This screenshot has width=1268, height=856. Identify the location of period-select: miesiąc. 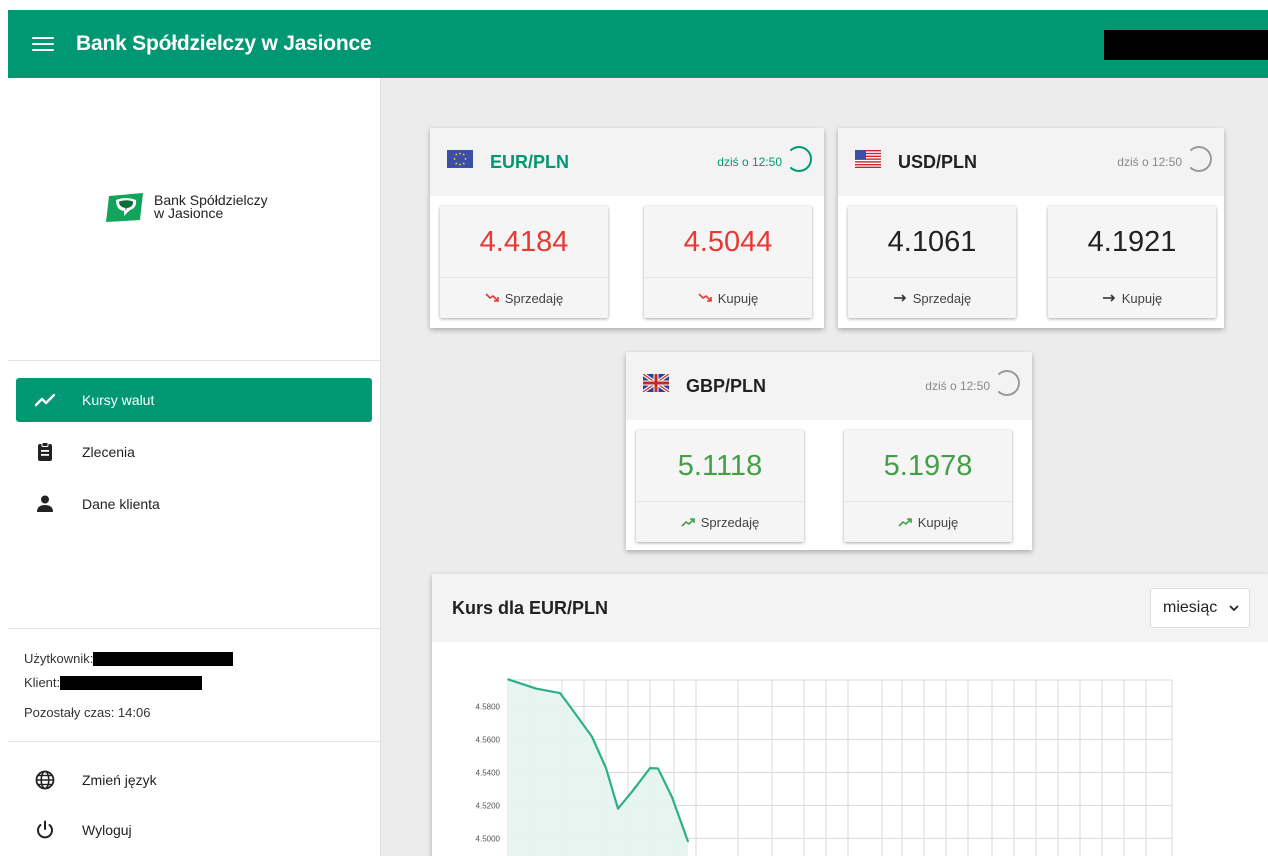
(1200, 608).